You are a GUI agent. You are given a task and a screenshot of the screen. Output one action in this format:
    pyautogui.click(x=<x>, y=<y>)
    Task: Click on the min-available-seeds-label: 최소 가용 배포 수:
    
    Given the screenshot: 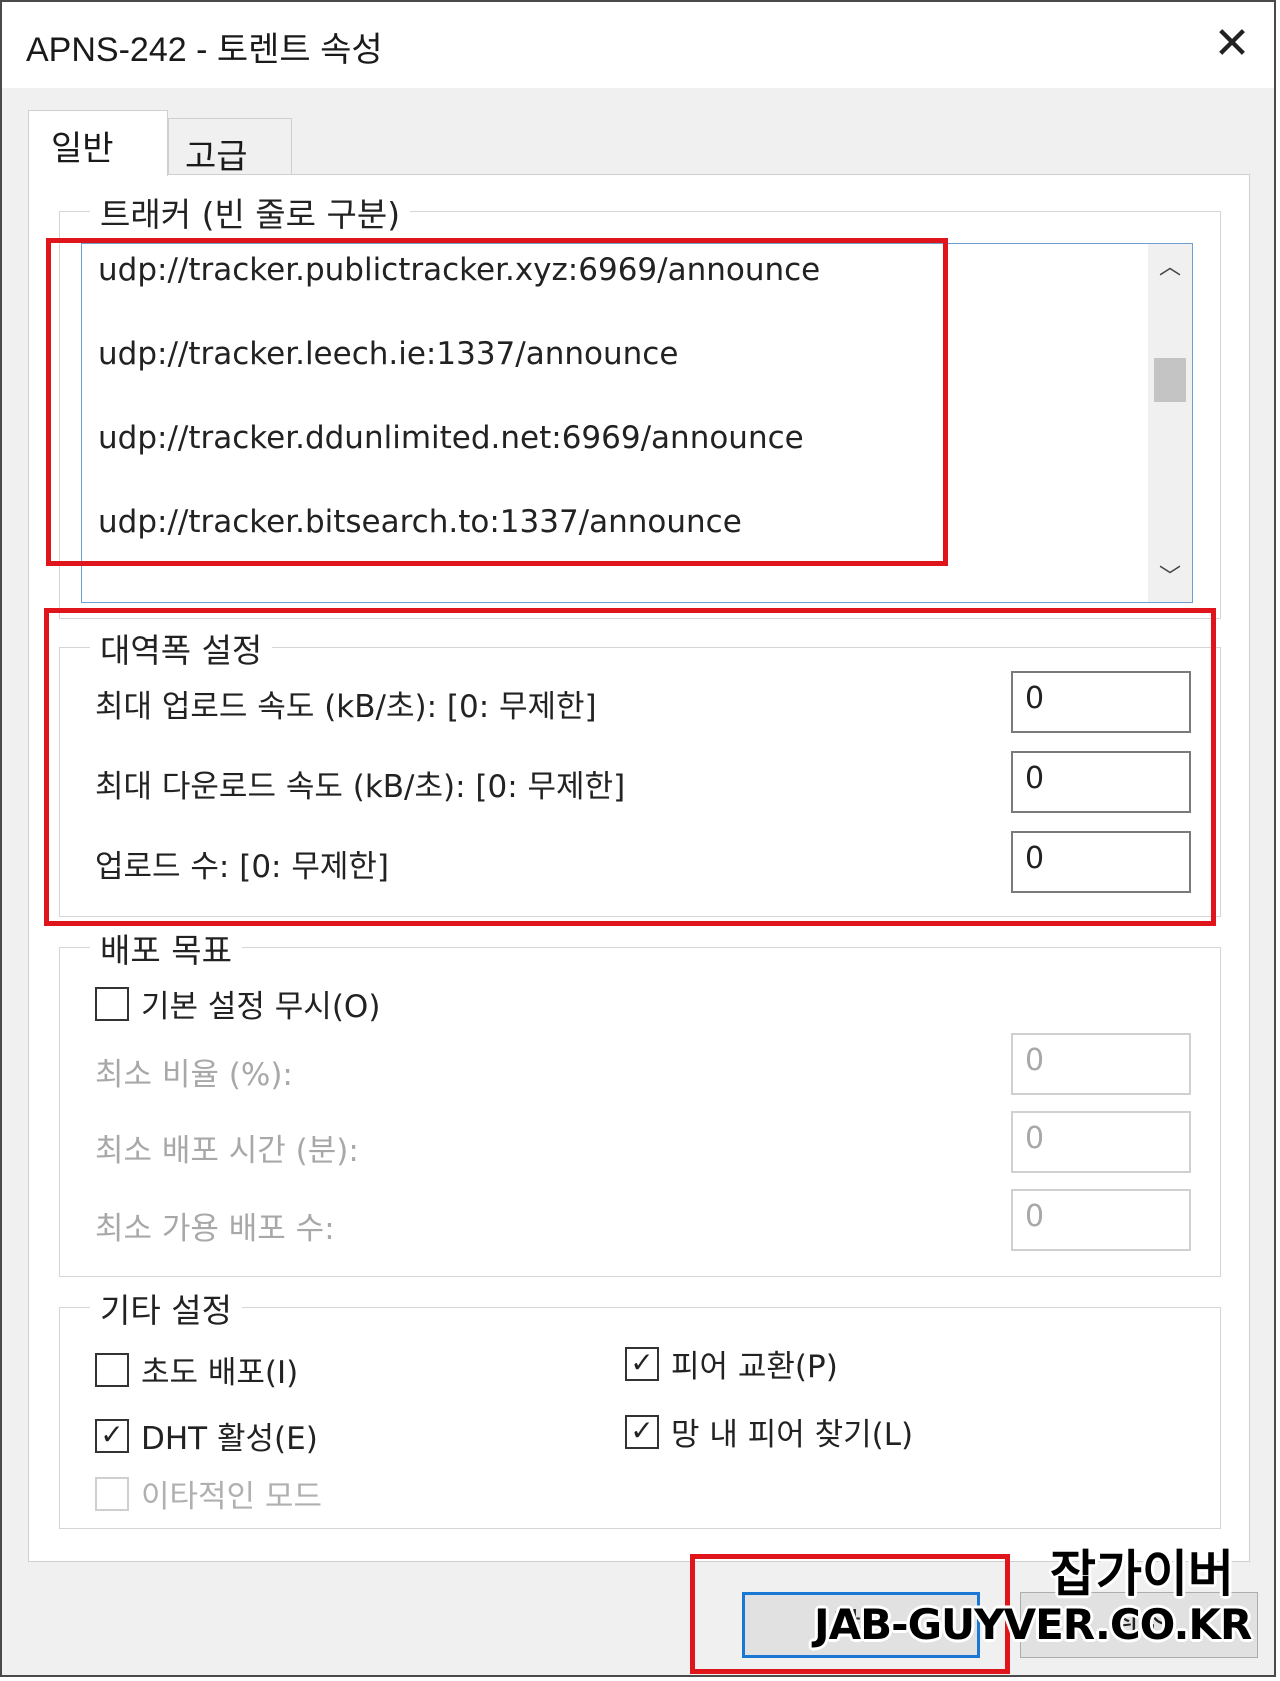 What is the action you would take?
    pyautogui.click(x=215, y=1229)
    